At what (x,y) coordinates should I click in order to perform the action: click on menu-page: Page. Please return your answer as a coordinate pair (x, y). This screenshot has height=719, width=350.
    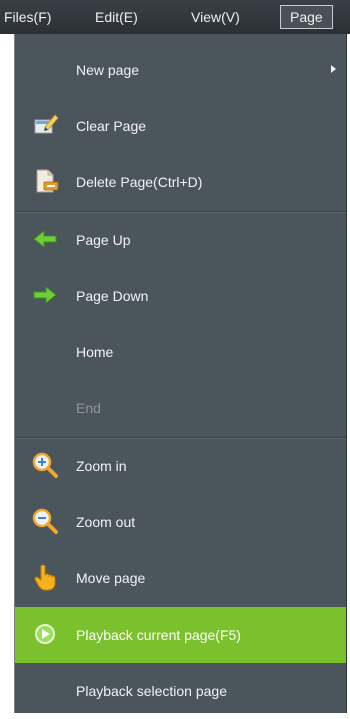
    Looking at the image, I should click on (306, 17).